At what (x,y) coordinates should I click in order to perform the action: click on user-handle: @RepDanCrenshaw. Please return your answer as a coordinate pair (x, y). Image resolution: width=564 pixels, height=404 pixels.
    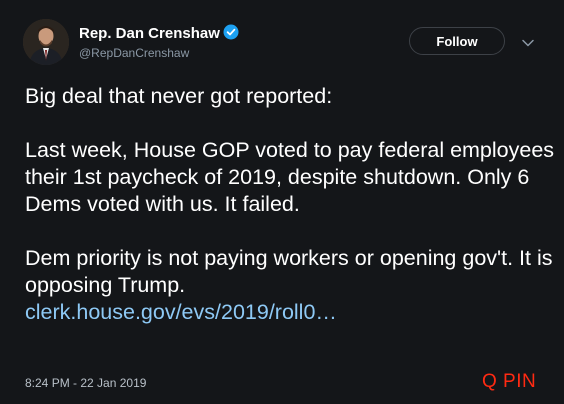
    Looking at the image, I should click on (134, 53).